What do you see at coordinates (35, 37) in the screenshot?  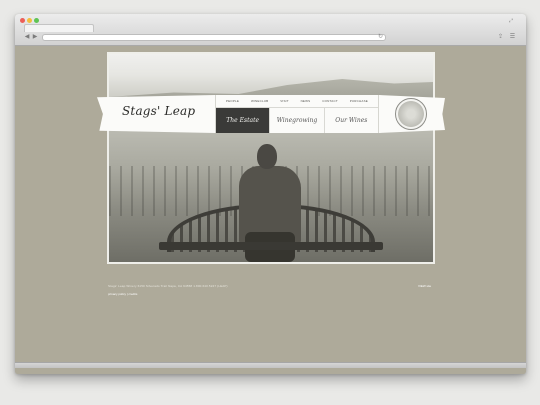 I see `forward-arrow-icon: ▶` at bounding box center [35, 37].